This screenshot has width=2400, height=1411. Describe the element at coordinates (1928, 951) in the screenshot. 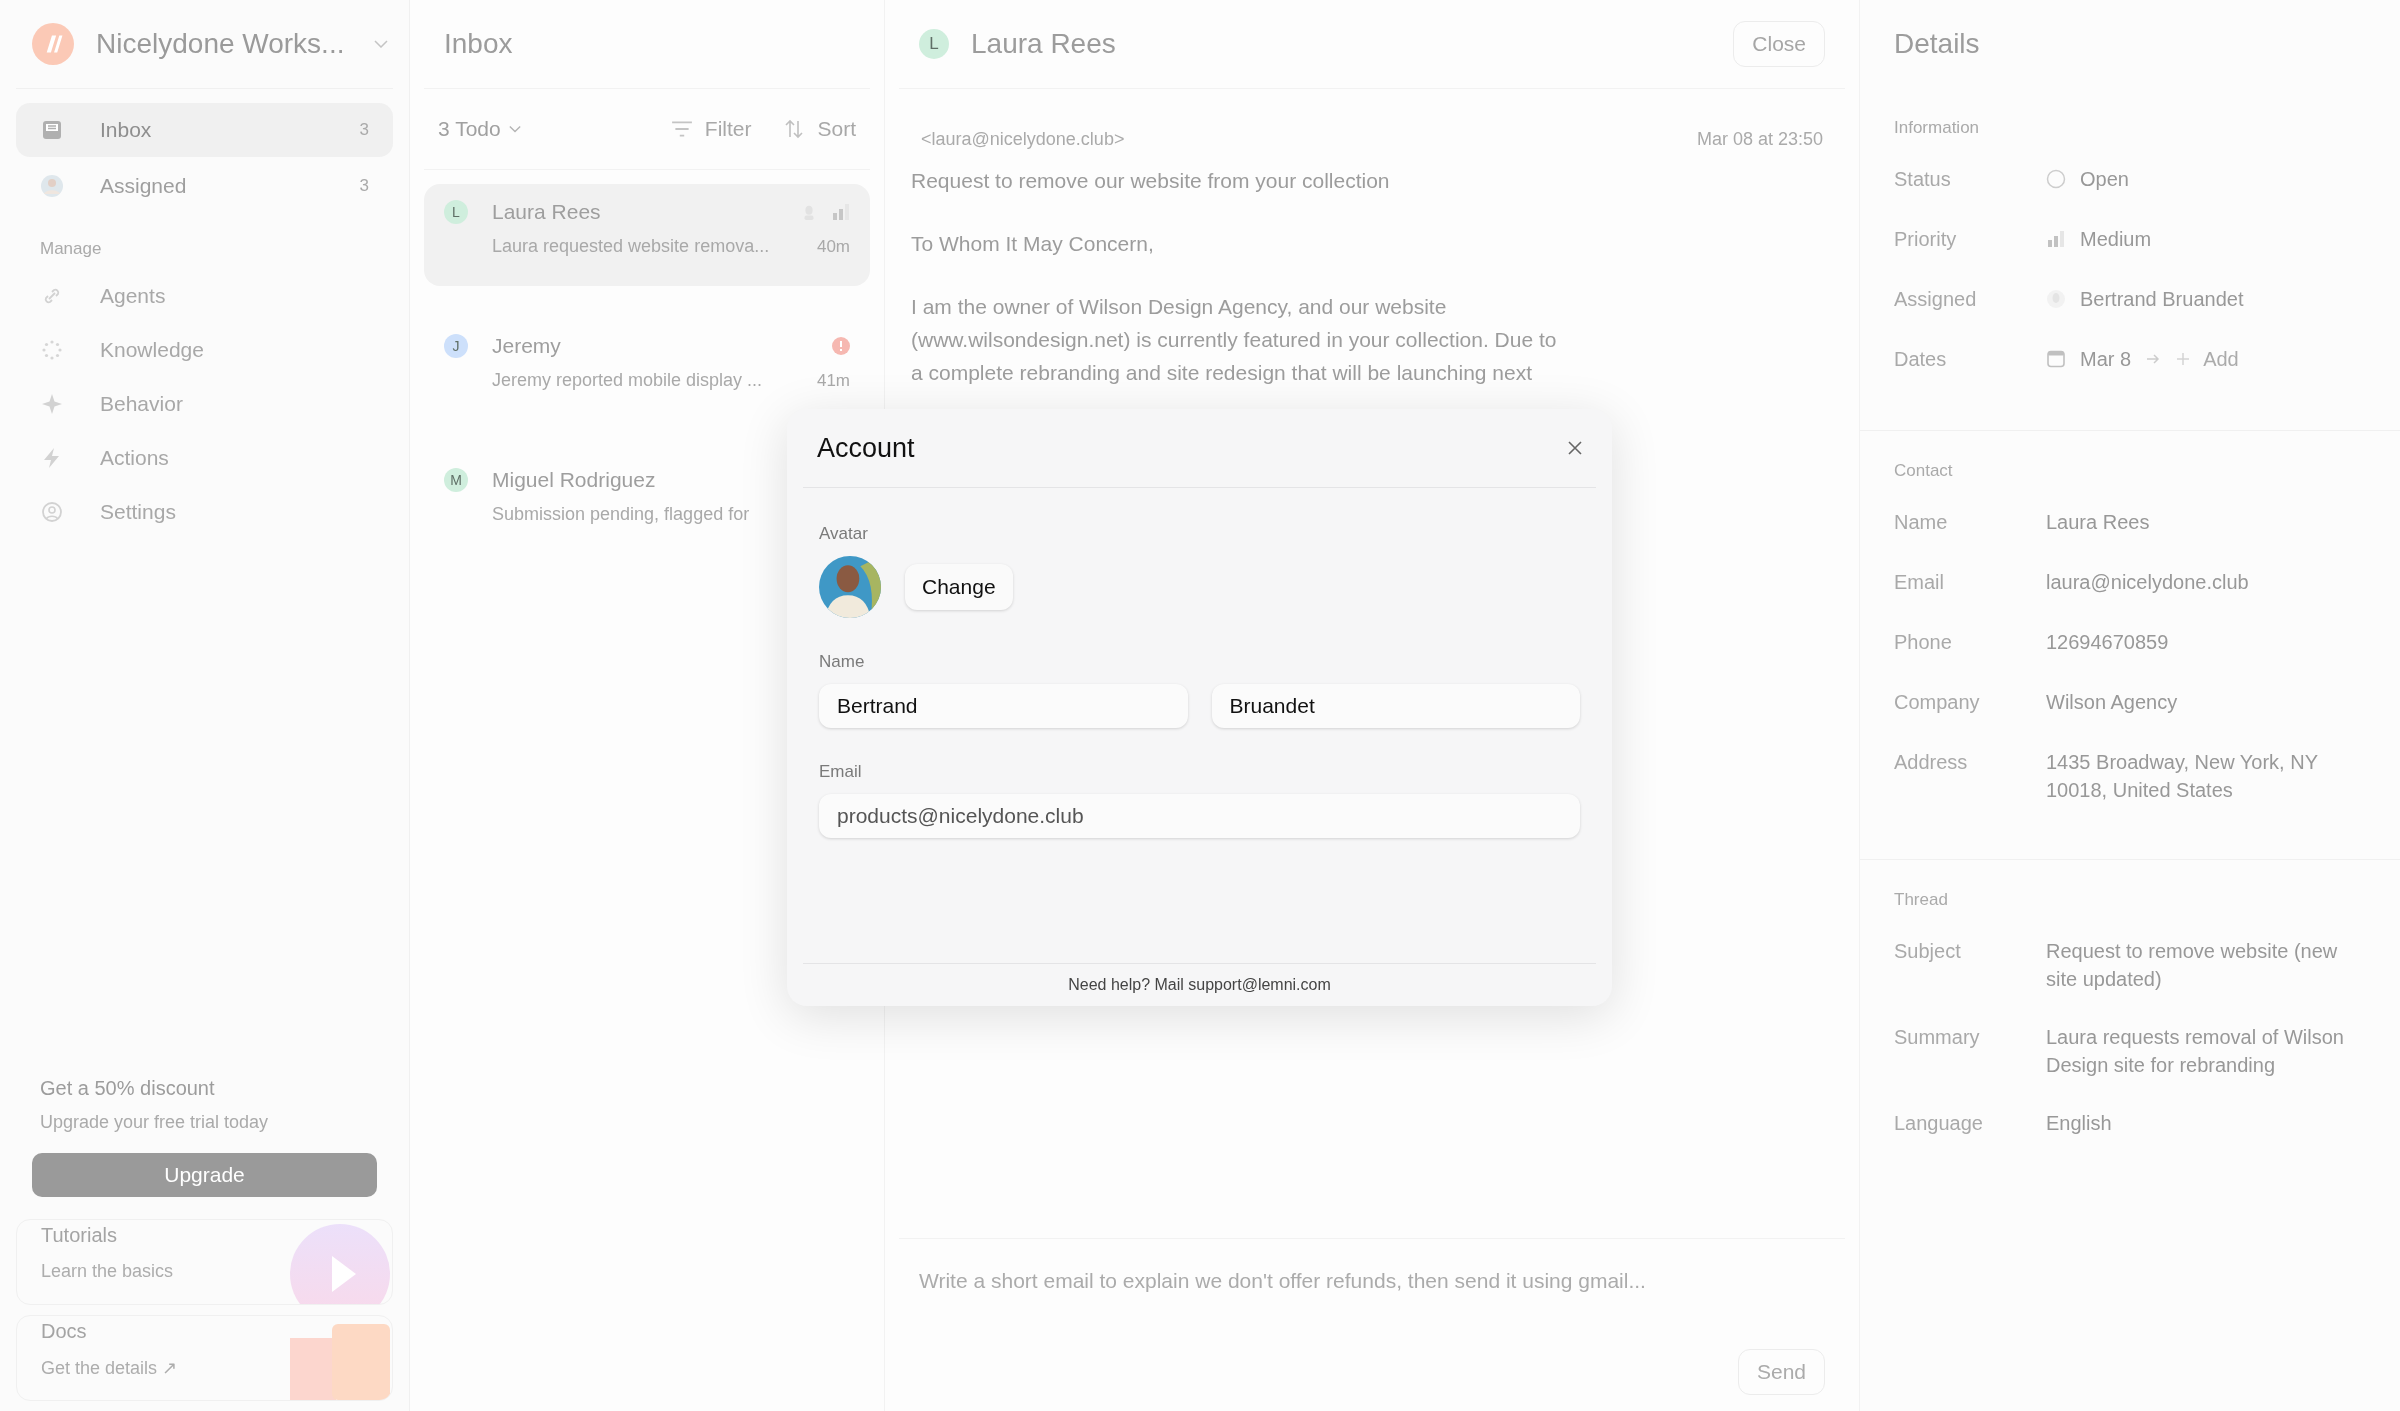

I see `field-label: Subject` at that location.